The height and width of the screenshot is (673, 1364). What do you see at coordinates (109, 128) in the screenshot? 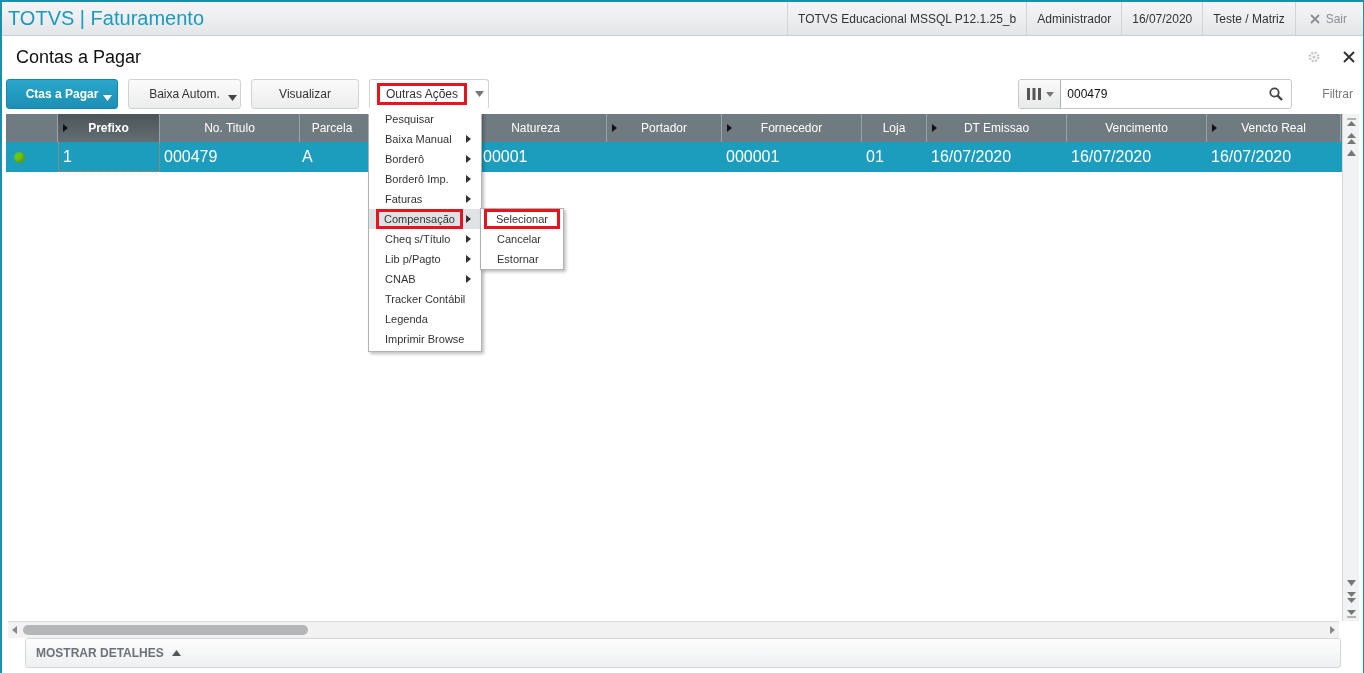
I see `column-header: Prefixo` at bounding box center [109, 128].